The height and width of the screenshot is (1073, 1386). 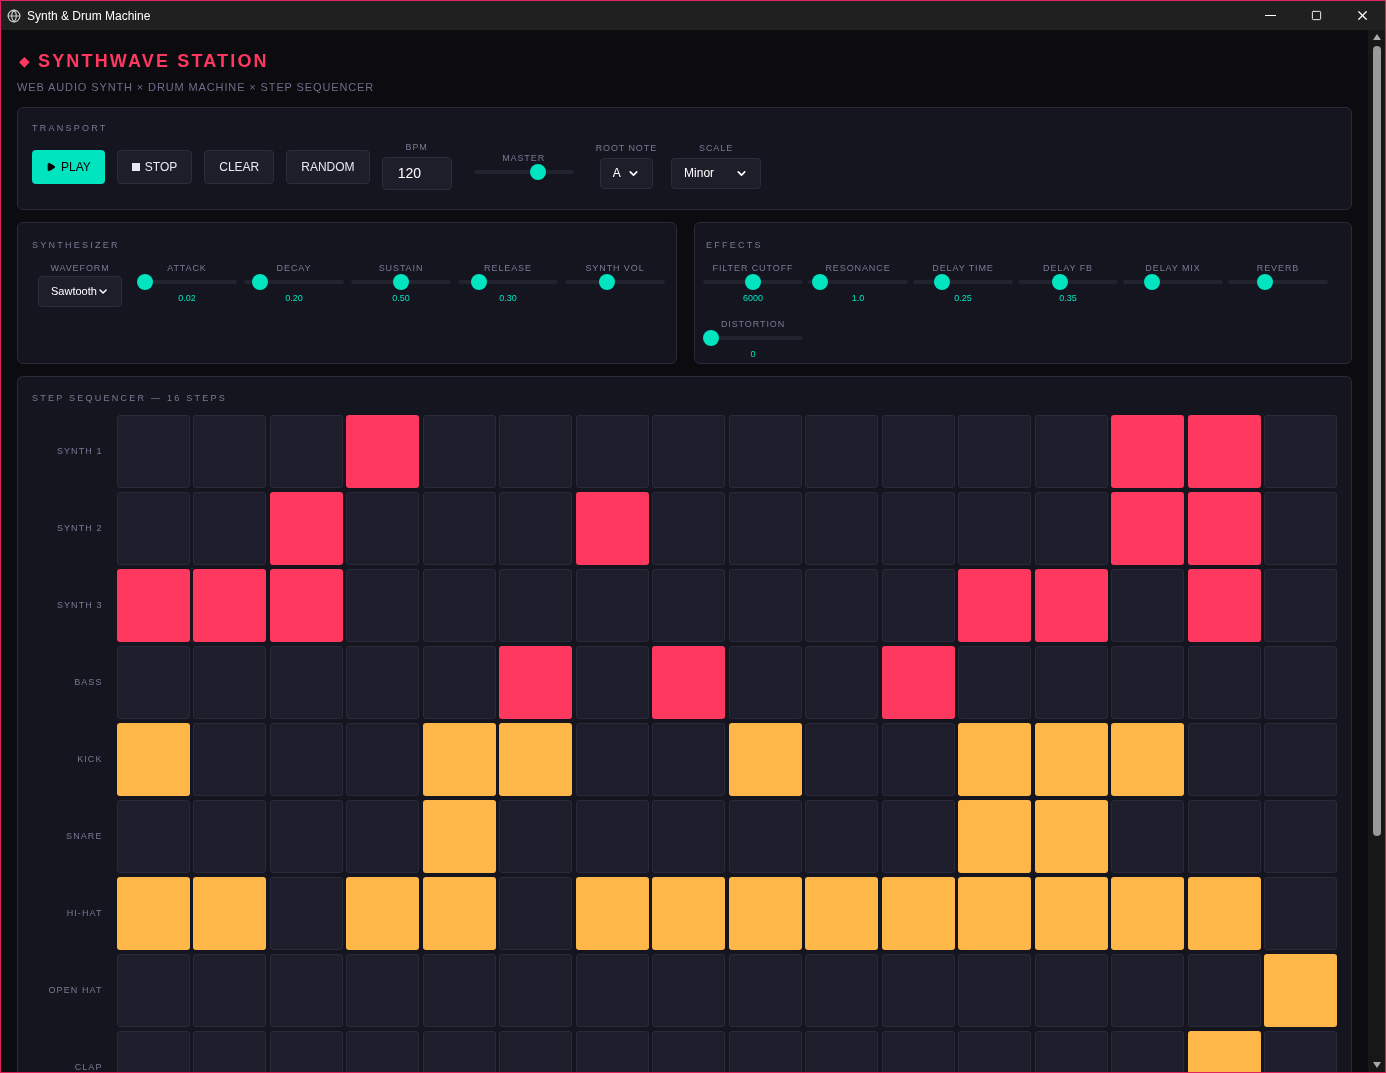 What do you see at coordinates (80, 291) in the screenshot?
I see `waveform-select: Sawtooth` at bounding box center [80, 291].